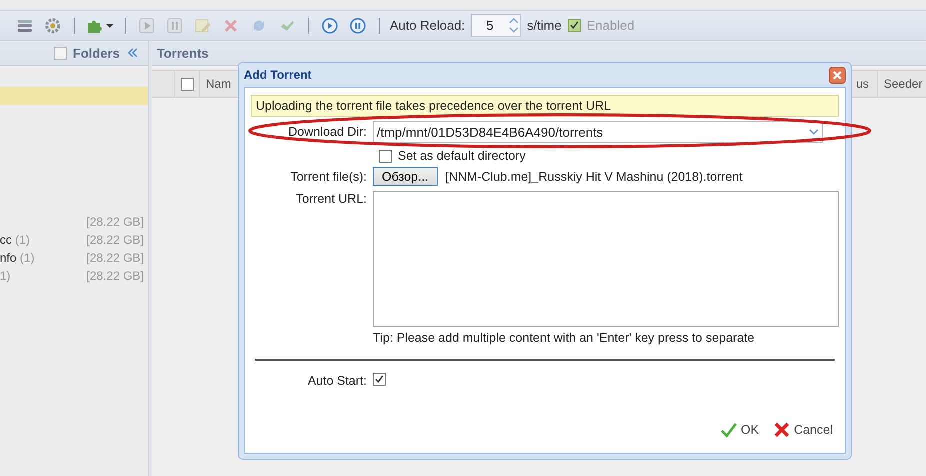 Image resolution: width=926 pixels, height=476 pixels. Describe the element at coordinates (598, 132) in the screenshot. I see `download-dir-combobox: /tmp/mnt/01D53D84E4B6A490/torrents` at that location.